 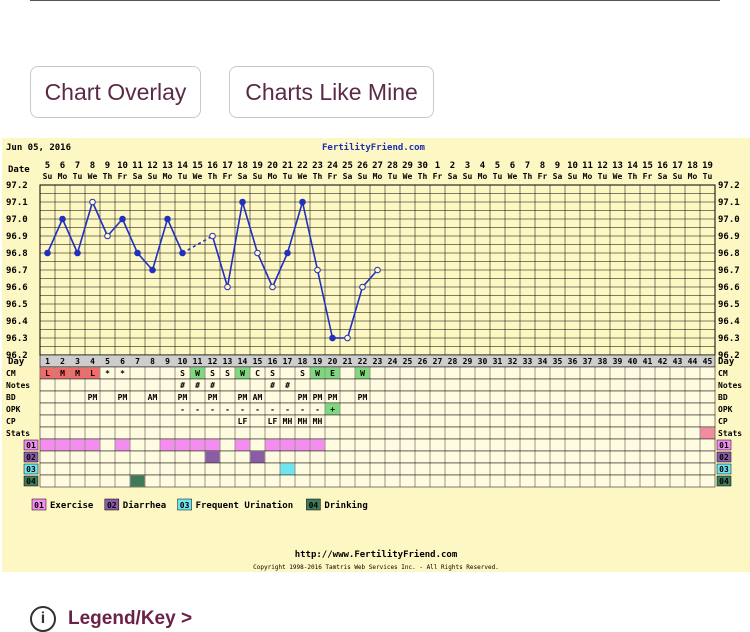 What do you see at coordinates (288, 176) in the screenshot?
I see `weekday-label: Tu` at bounding box center [288, 176].